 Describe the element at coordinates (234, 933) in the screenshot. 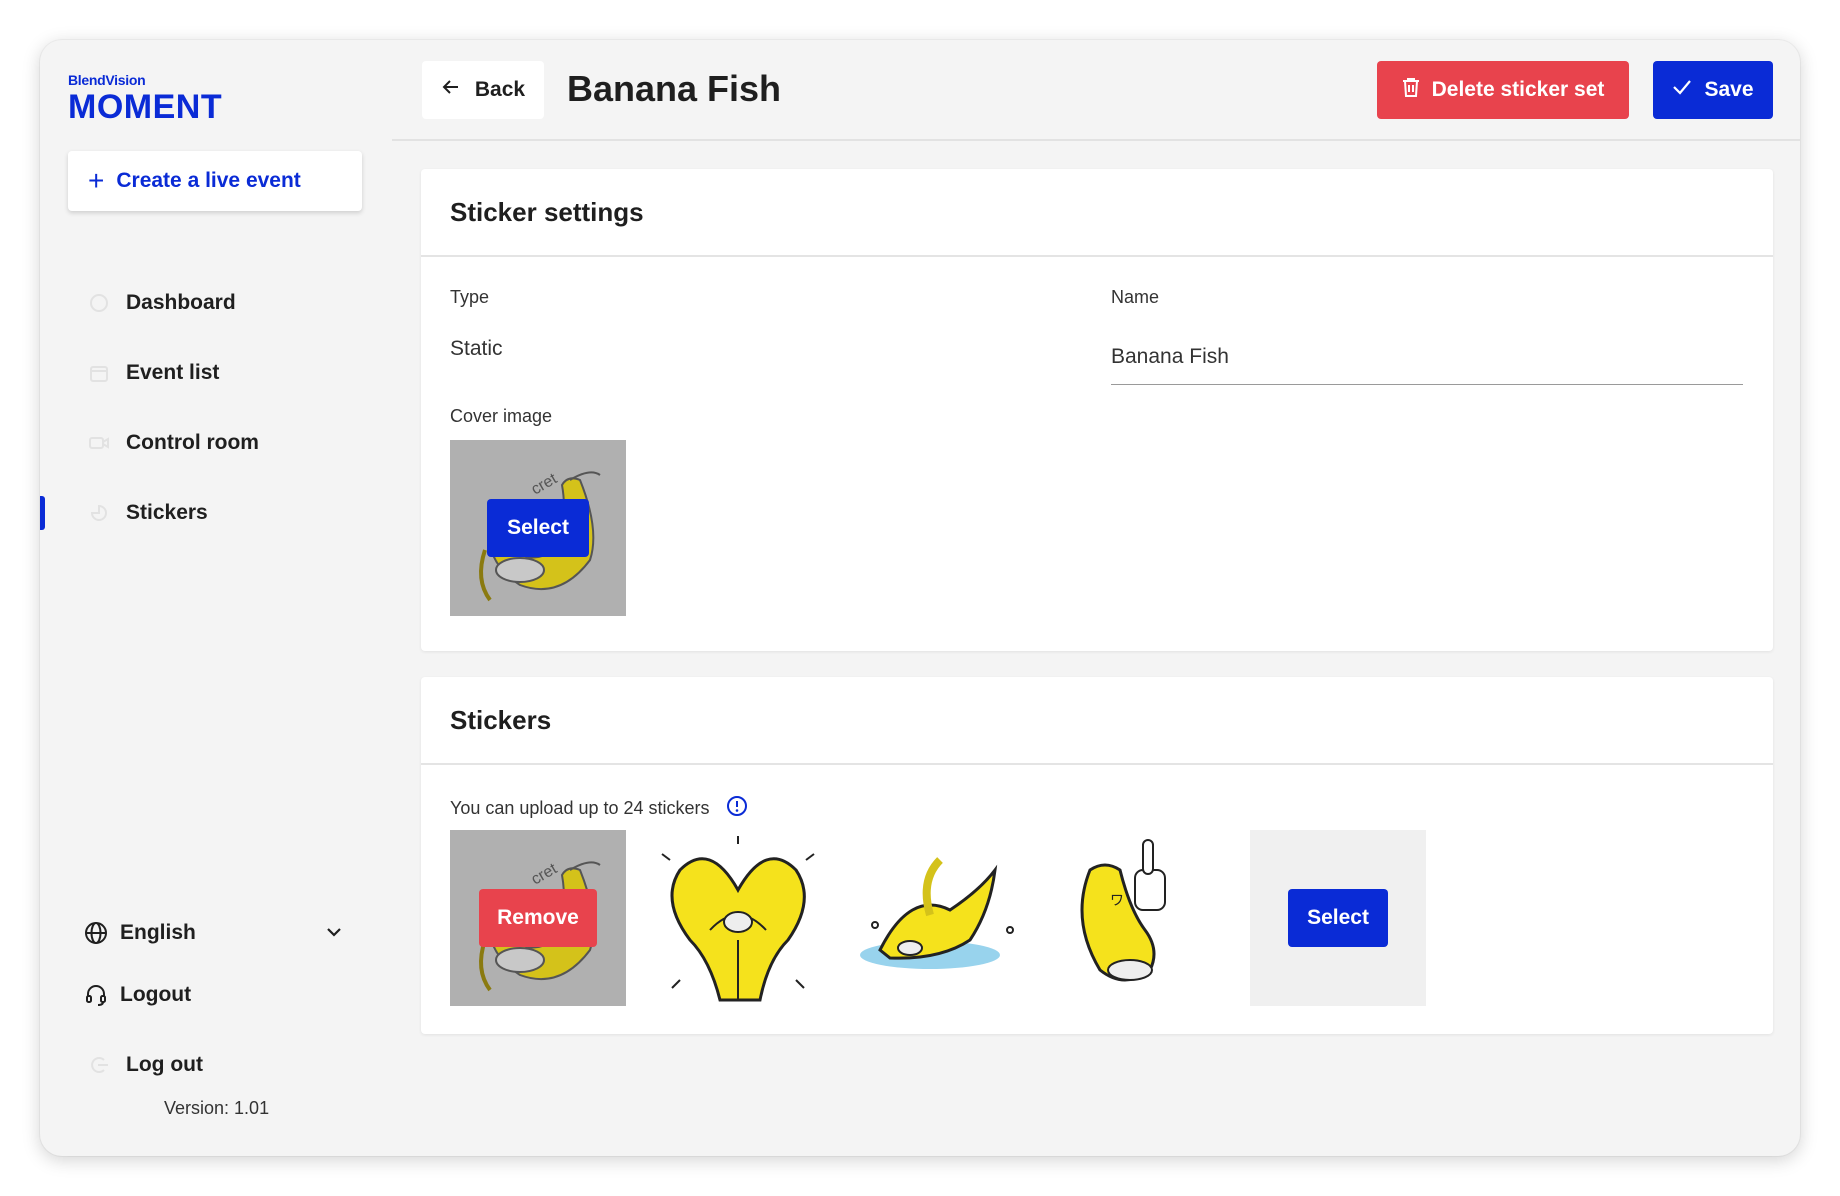

I see `language-selector: English` at that location.